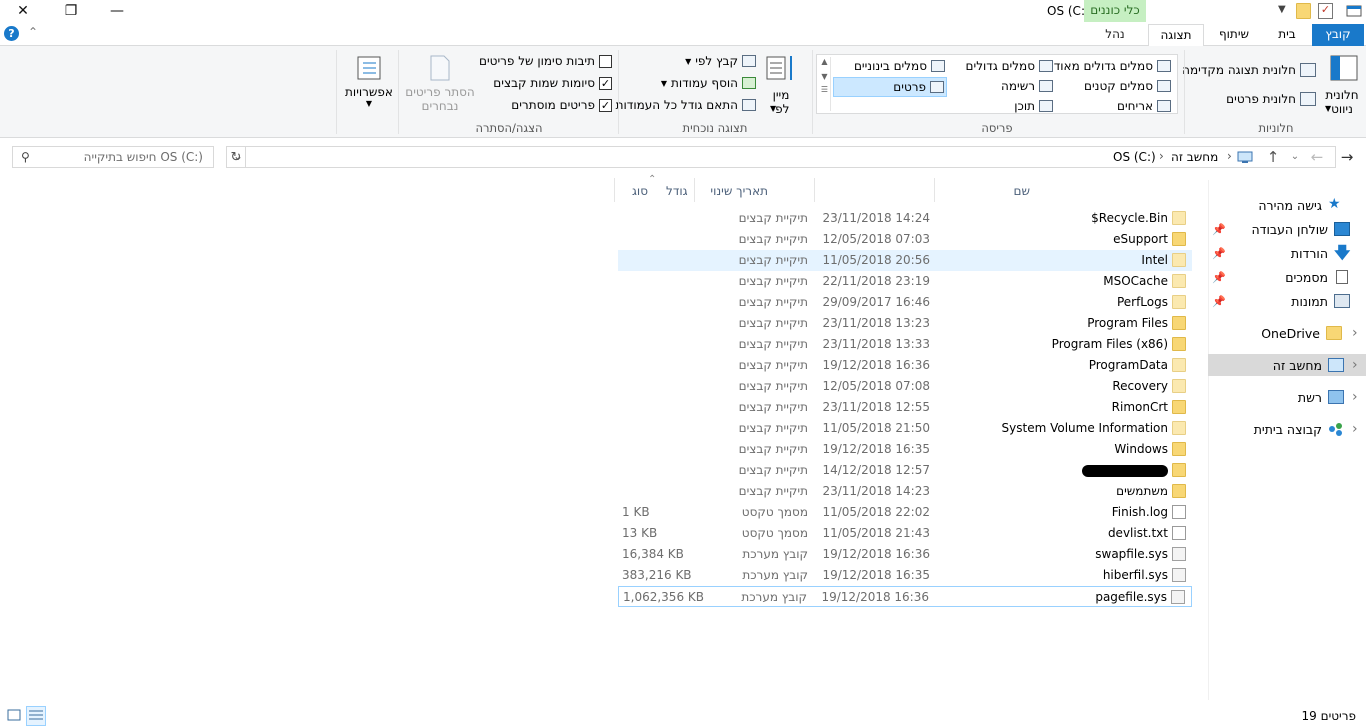  I want to click on file-row: 14/12/2018 12:57 תיקיית קבצים, so click(905, 470).